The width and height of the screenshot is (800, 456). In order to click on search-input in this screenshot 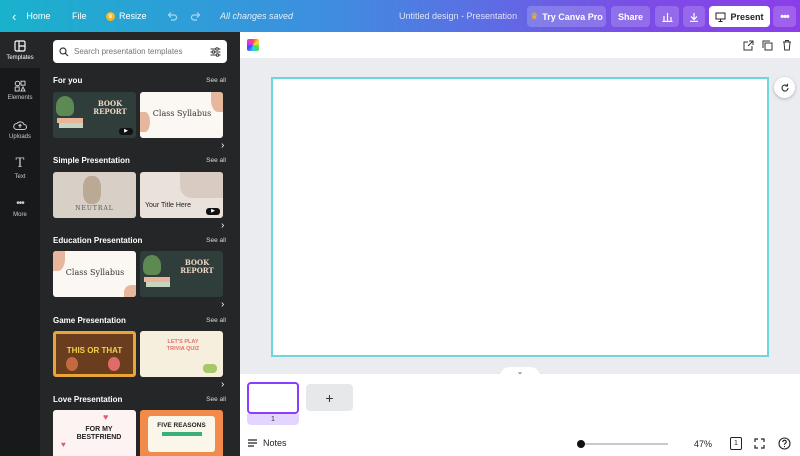, I will do `click(142, 51)`.